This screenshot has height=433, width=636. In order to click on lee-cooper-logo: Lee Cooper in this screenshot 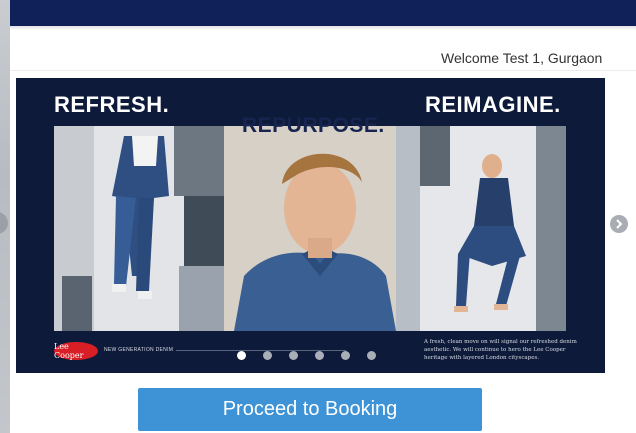, I will do `click(76, 351)`.